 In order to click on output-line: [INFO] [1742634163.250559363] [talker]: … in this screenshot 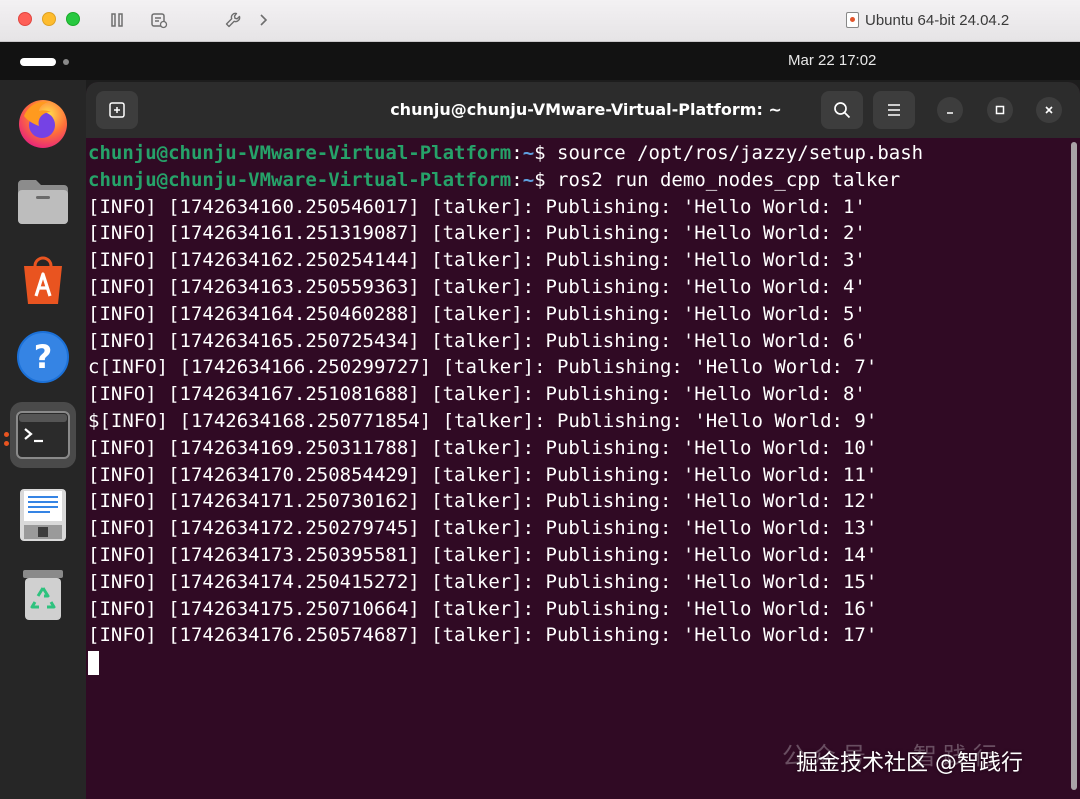, I will do `click(477, 286)`.